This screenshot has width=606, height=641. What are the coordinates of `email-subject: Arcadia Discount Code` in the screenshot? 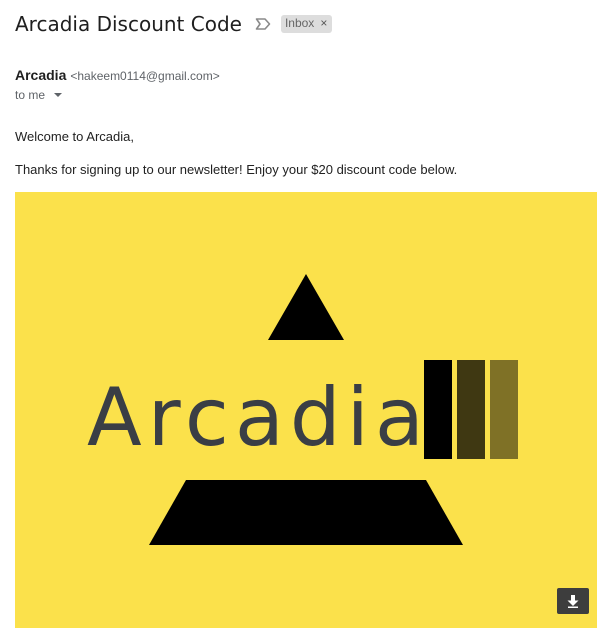 It's located at (128, 24).